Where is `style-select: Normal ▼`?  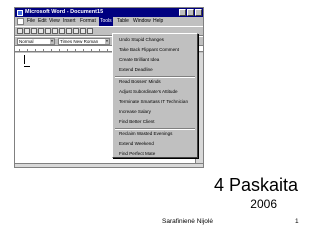
style-select: Normal ▼ is located at coordinates (36, 41).